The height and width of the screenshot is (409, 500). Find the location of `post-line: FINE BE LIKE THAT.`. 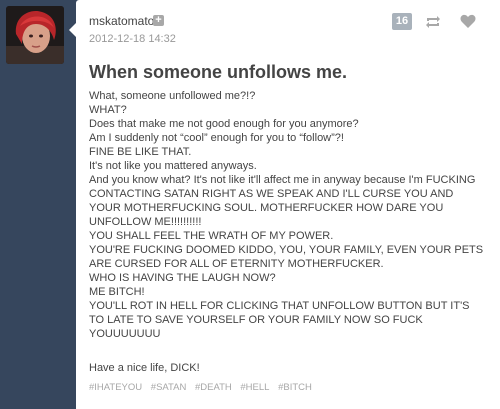

post-line: FINE BE LIKE THAT. is located at coordinates (140, 152).